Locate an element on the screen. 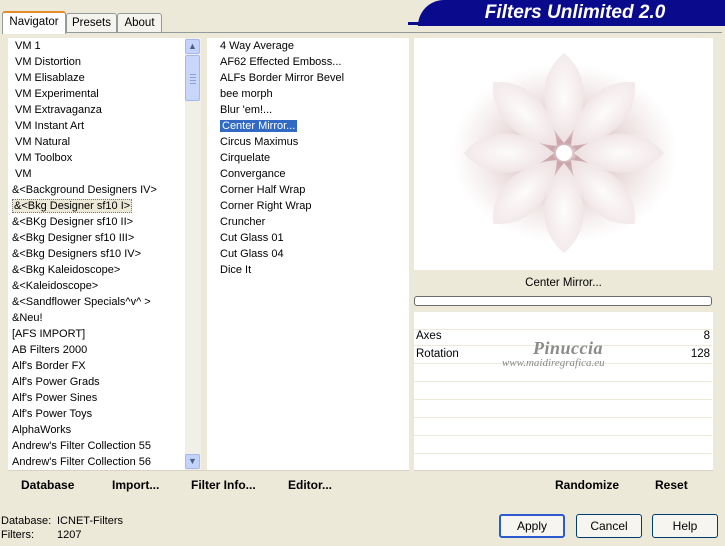 The width and height of the screenshot is (725, 546). list-item: Dice It is located at coordinates (312, 270).